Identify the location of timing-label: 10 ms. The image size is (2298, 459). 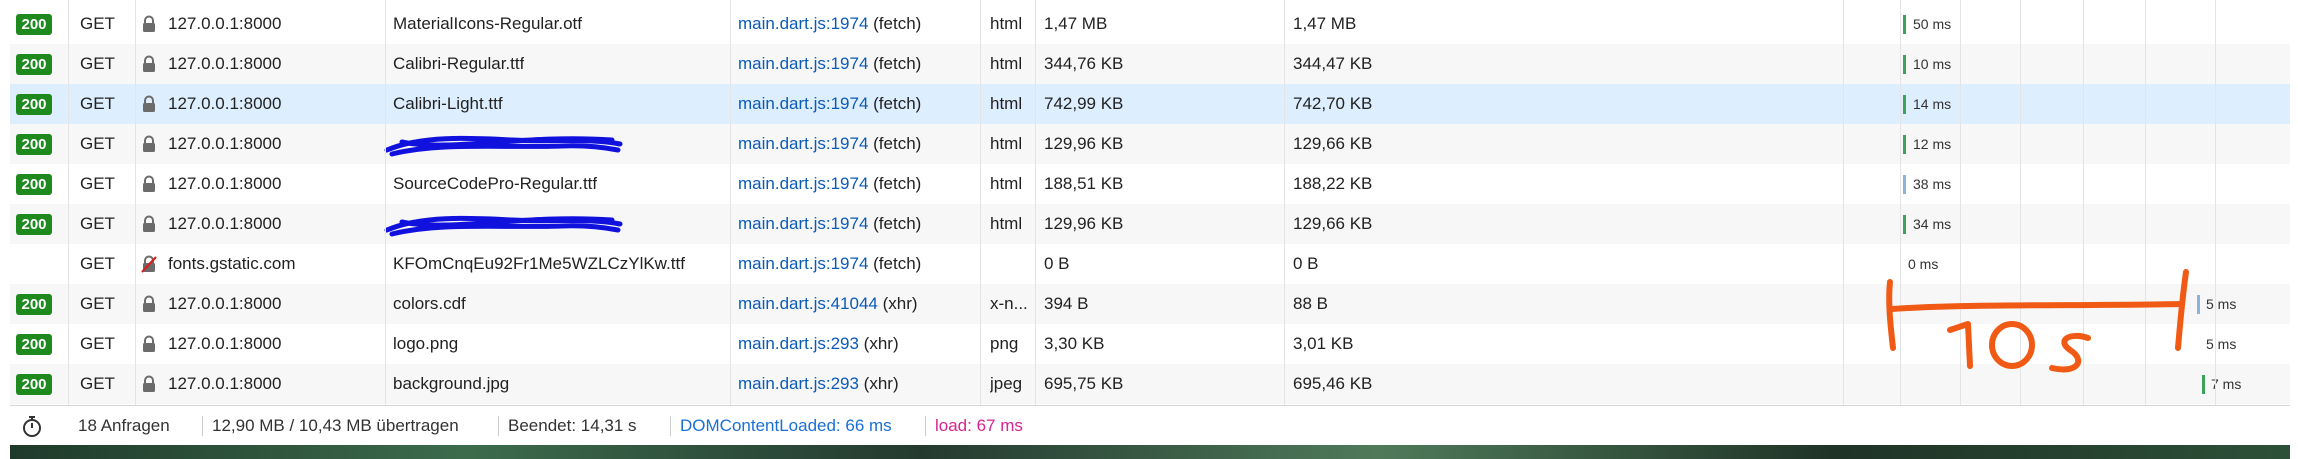
(1932, 64).